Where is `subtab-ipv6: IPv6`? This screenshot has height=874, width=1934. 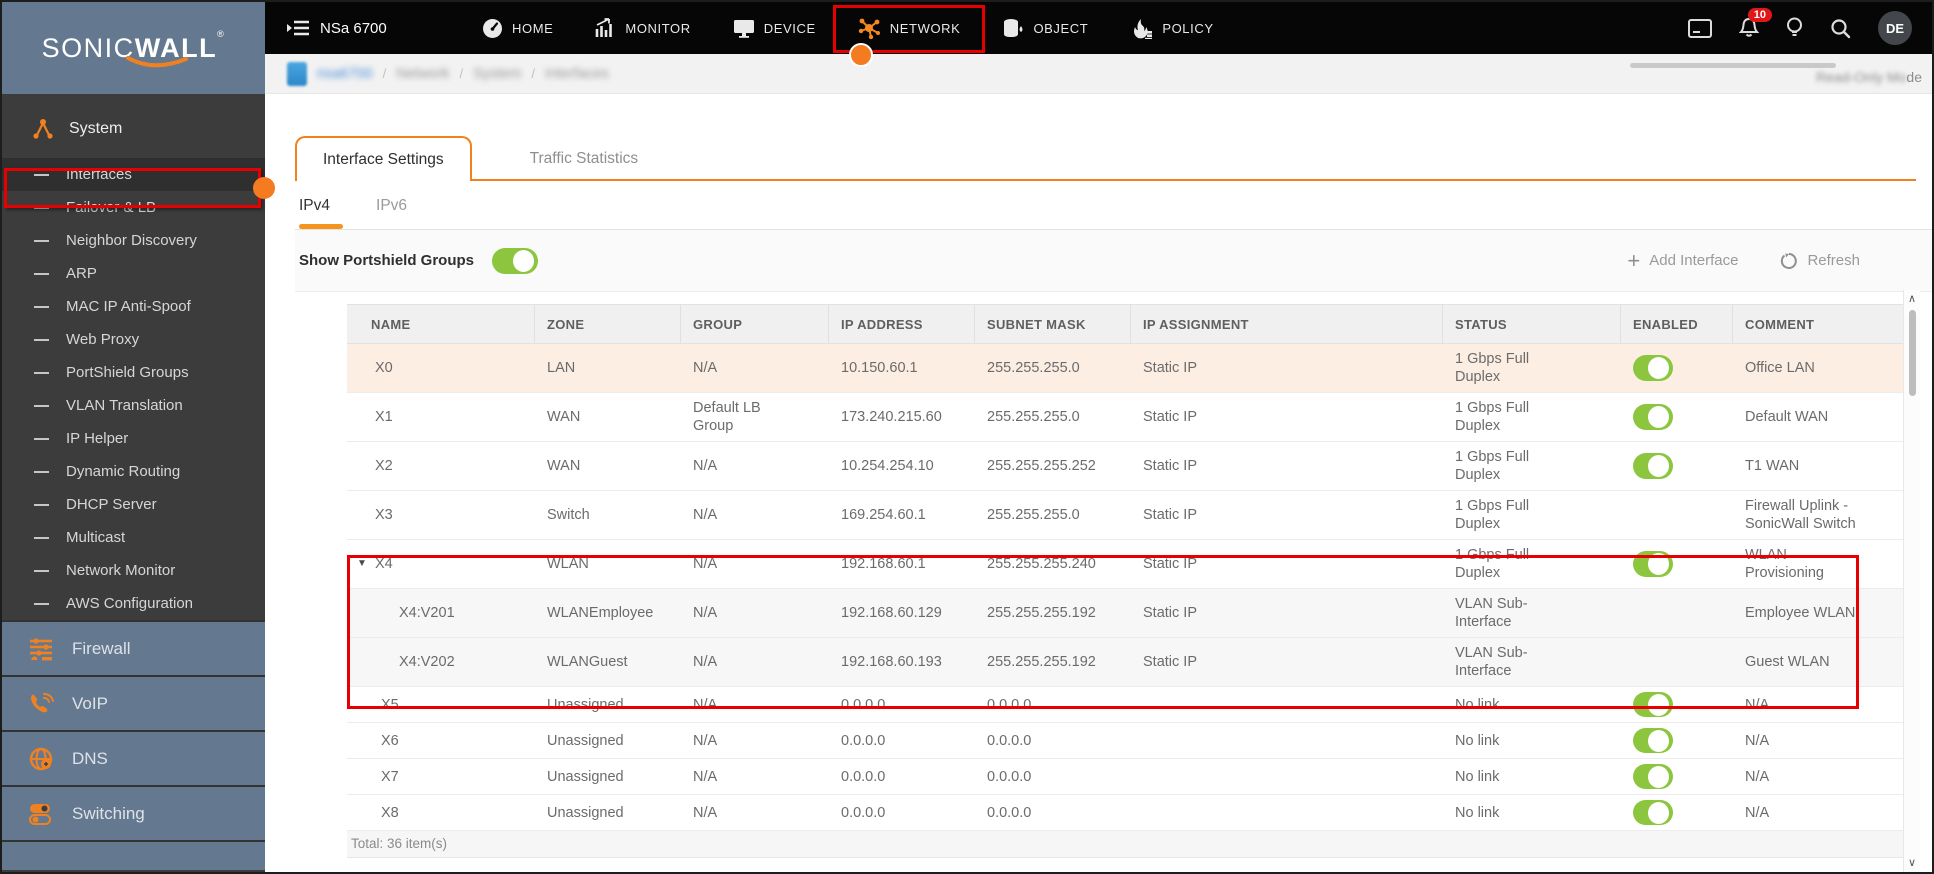 subtab-ipv6: IPv6 is located at coordinates (391, 213).